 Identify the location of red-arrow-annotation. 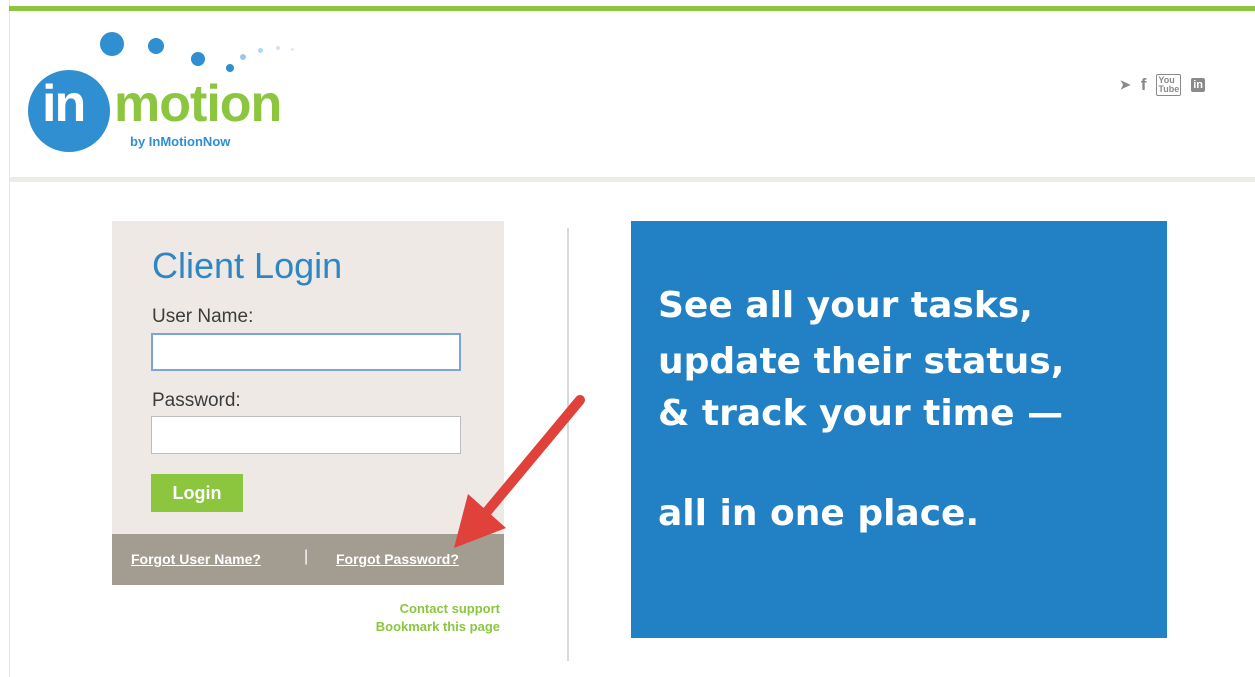
(519, 471).